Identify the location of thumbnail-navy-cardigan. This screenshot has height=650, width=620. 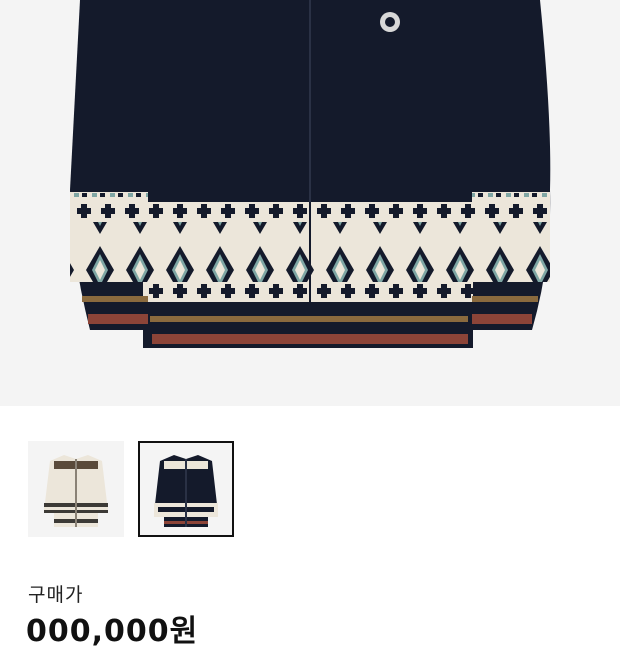
(186, 489).